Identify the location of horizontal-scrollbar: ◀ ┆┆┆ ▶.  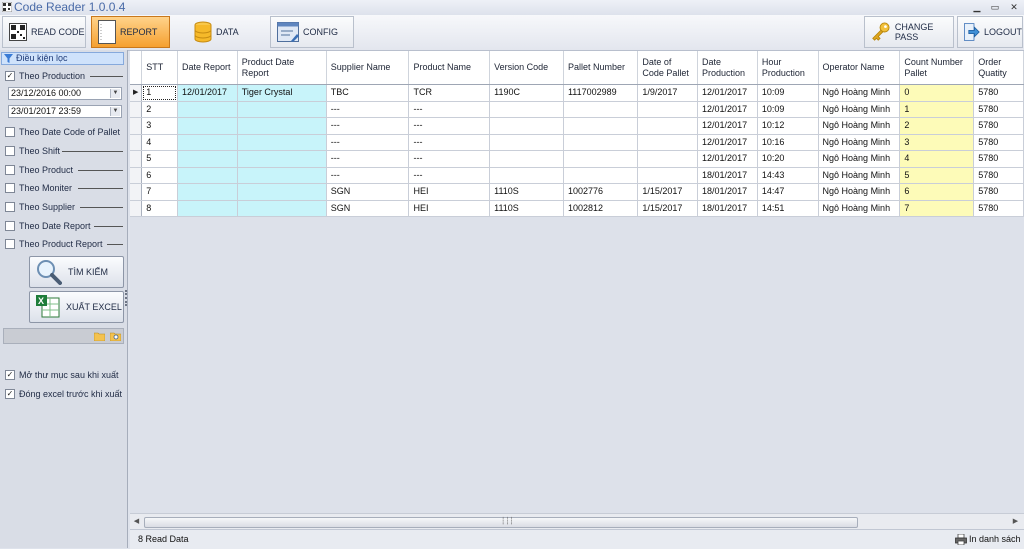
(577, 521).